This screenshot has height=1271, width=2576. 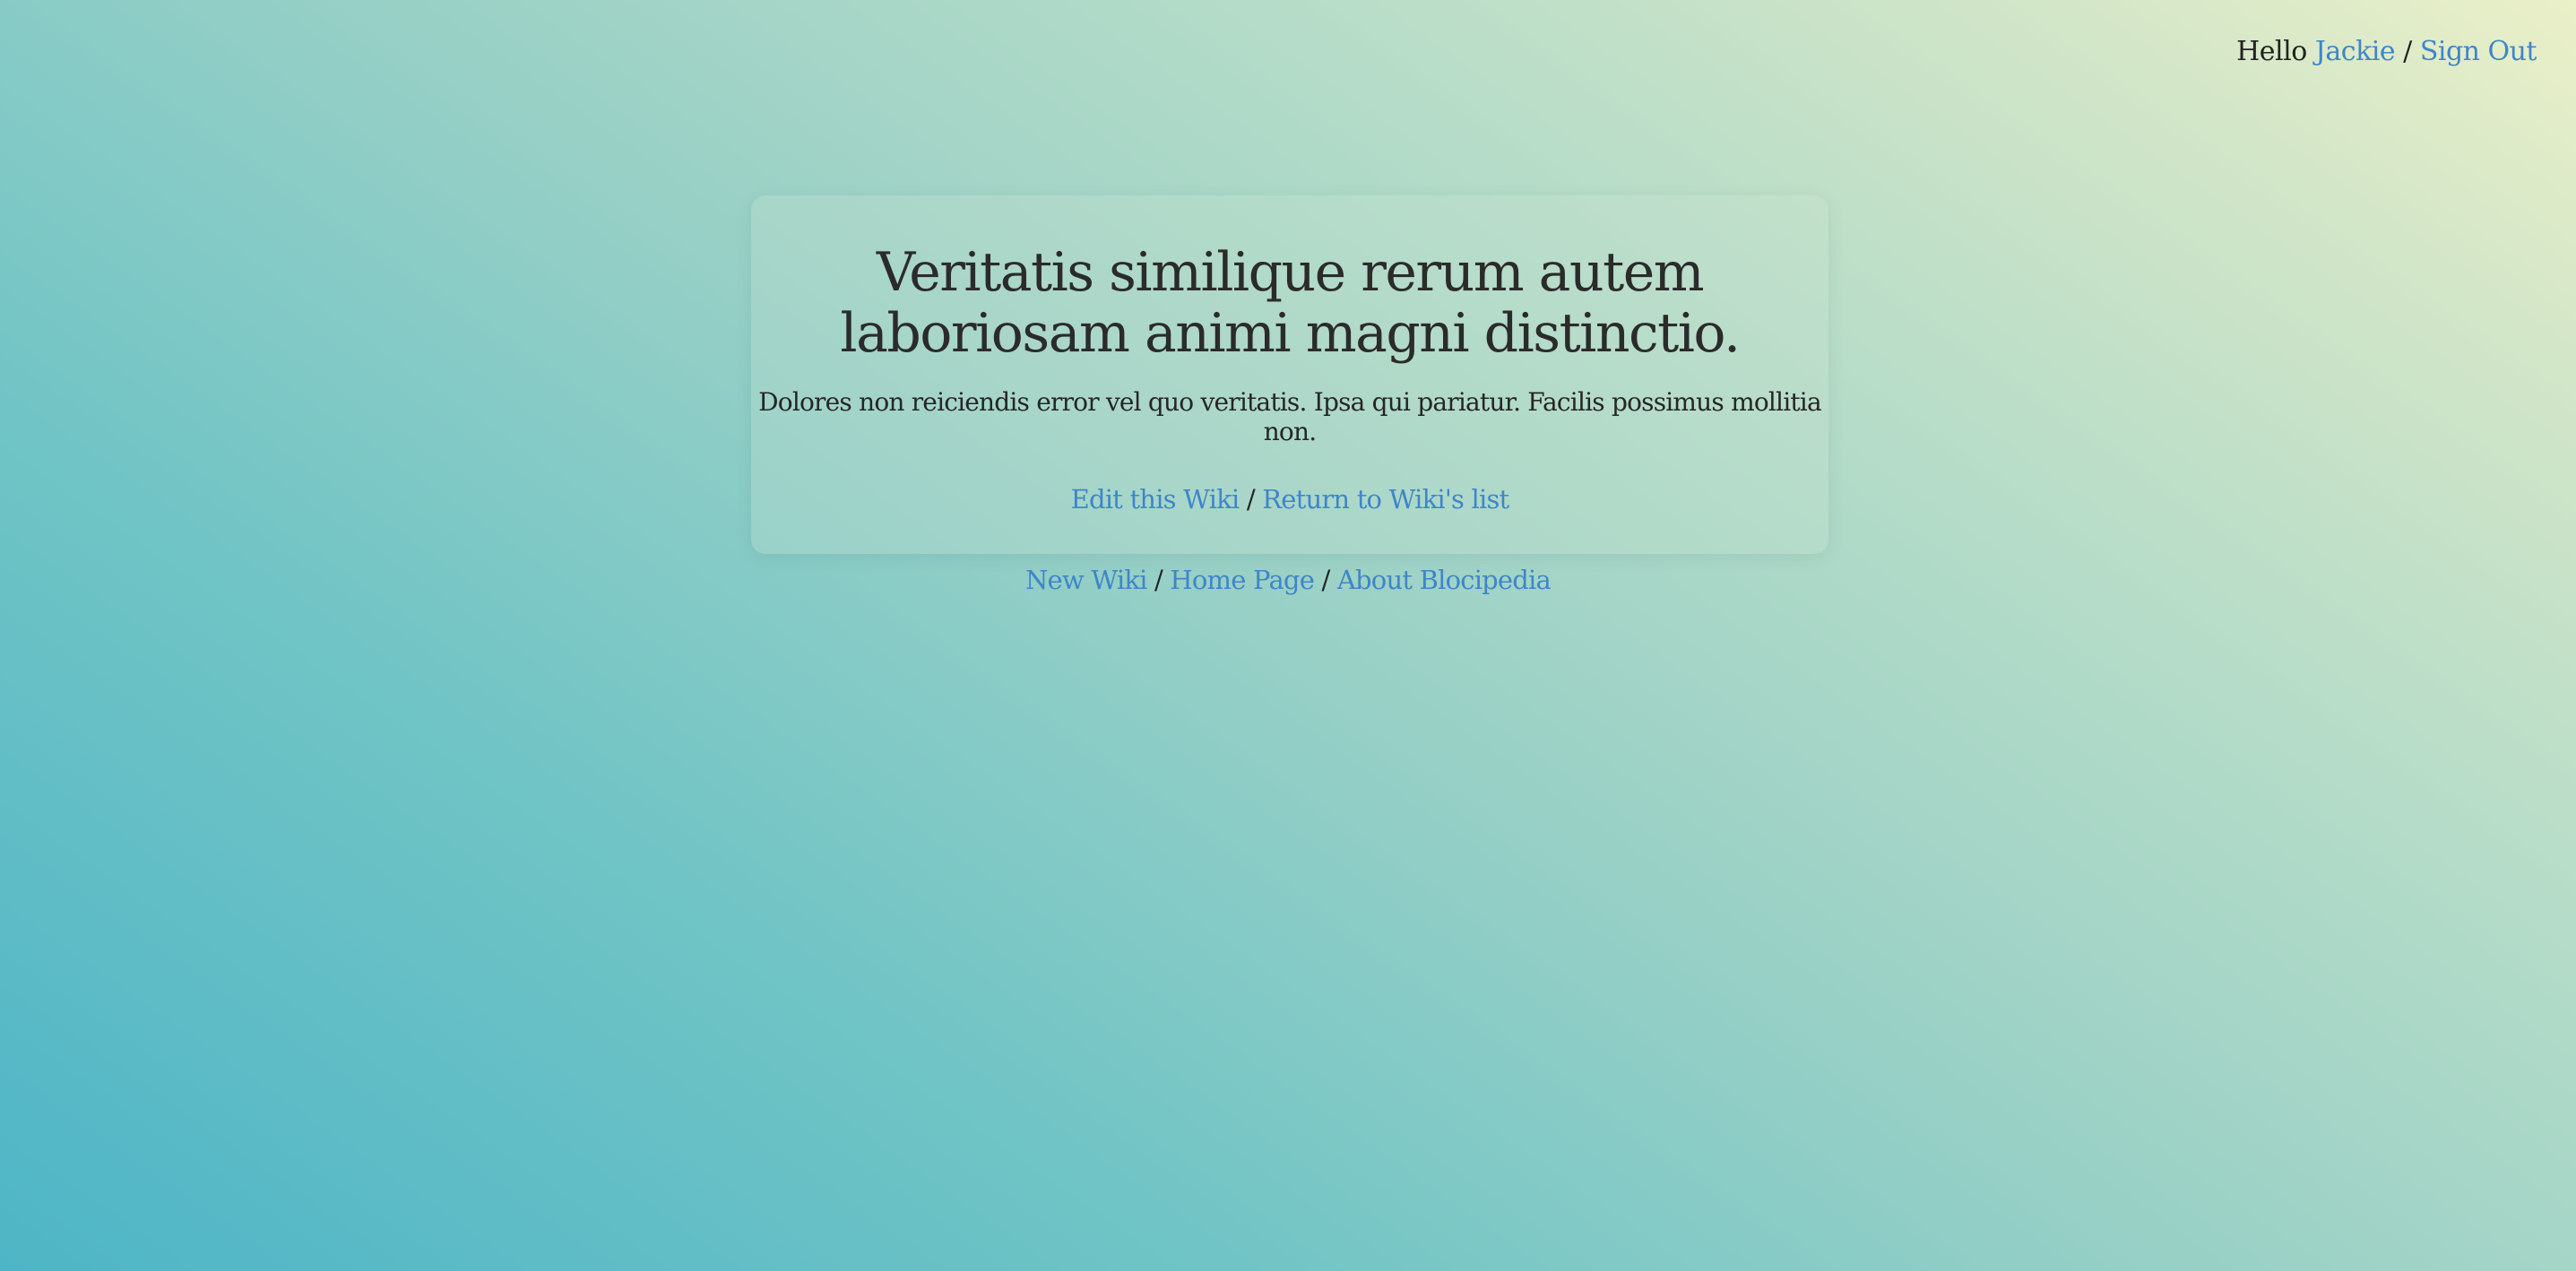 I want to click on return-to-wiki-list-link: Return to Wiki's list, so click(x=1385, y=499).